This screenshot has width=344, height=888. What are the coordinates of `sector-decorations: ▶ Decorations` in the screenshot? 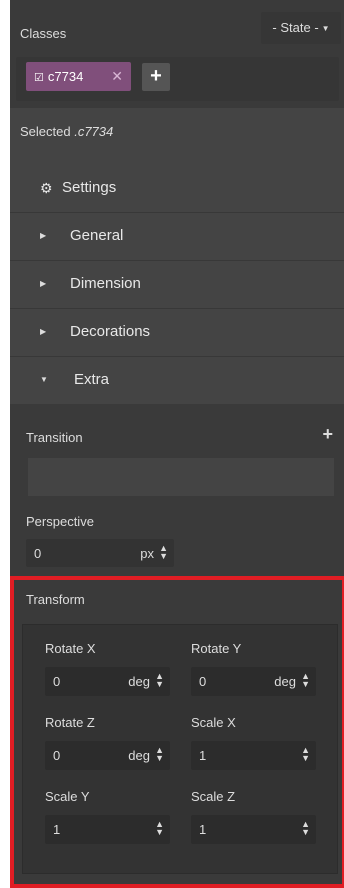 It's located at (177, 331).